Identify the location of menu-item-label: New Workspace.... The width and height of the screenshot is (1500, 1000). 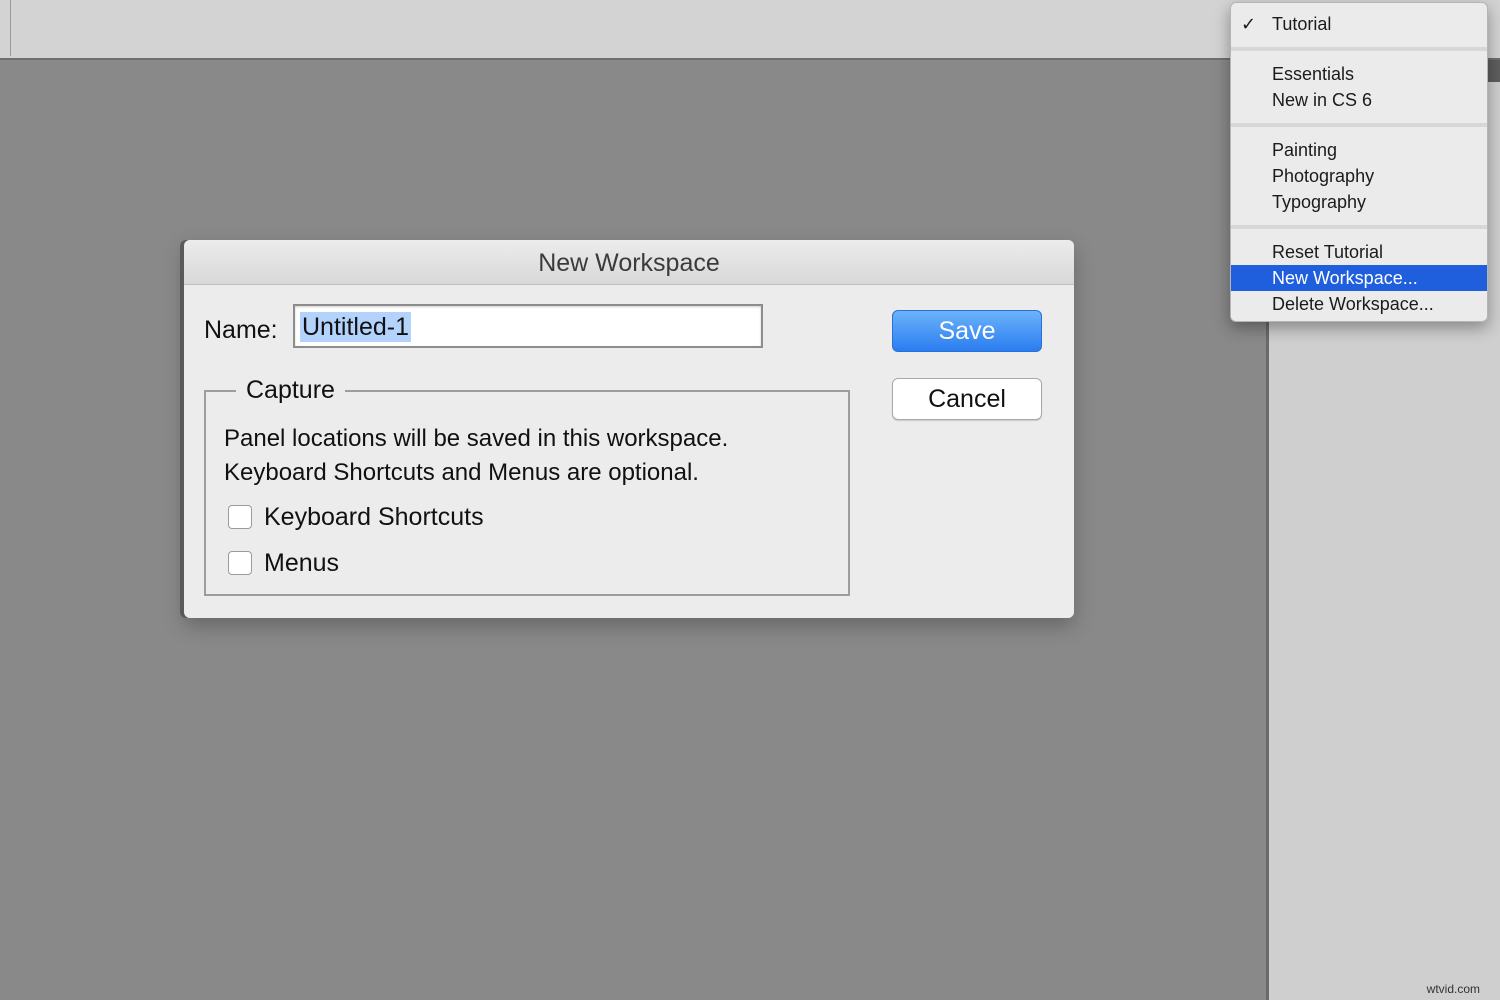
(1345, 278).